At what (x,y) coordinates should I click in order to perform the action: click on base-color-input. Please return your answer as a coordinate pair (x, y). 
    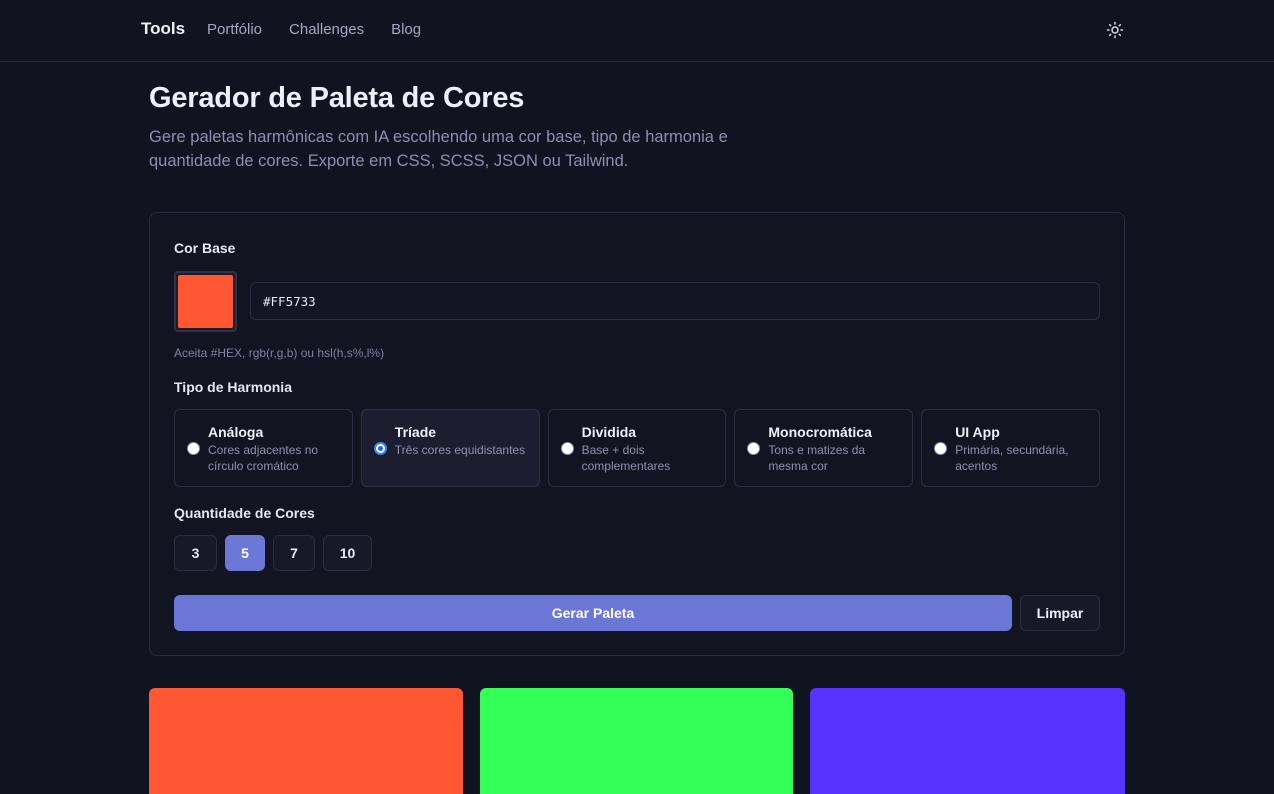
    Looking at the image, I should click on (675, 301).